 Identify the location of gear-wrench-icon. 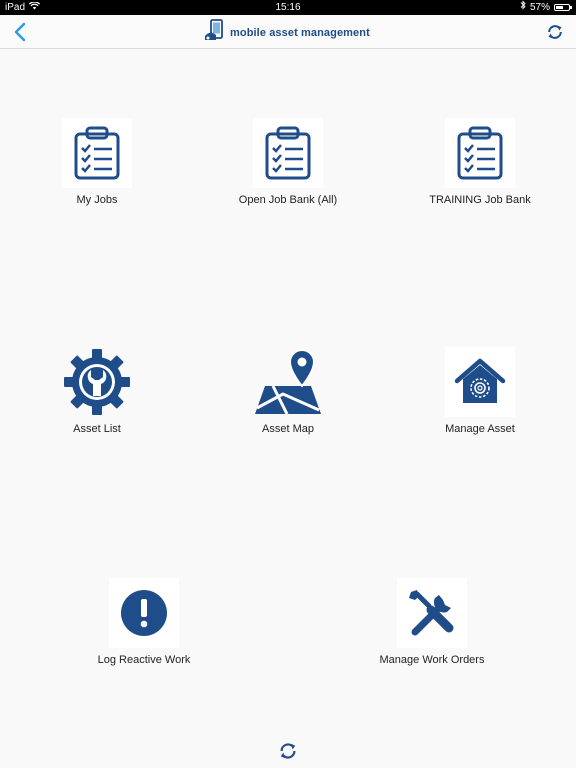
(97, 382).